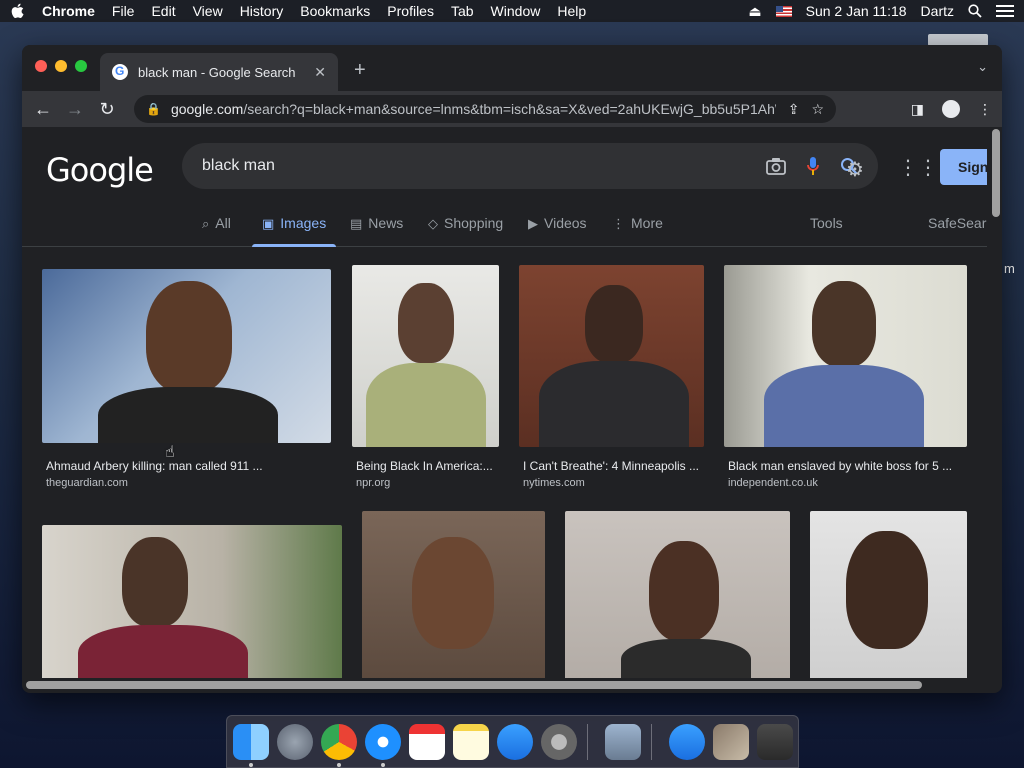  Describe the element at coordinates (474, 685) in the screenshot. I see `horizontal-scrollbar` at that location.